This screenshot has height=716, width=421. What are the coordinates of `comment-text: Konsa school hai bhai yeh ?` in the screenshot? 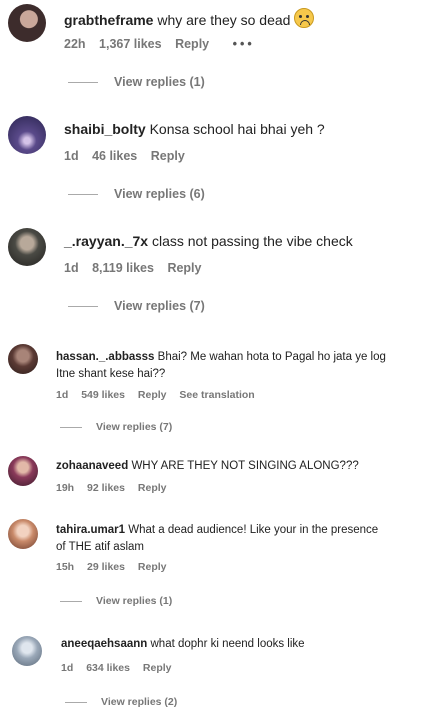 It's located at (237, 129).